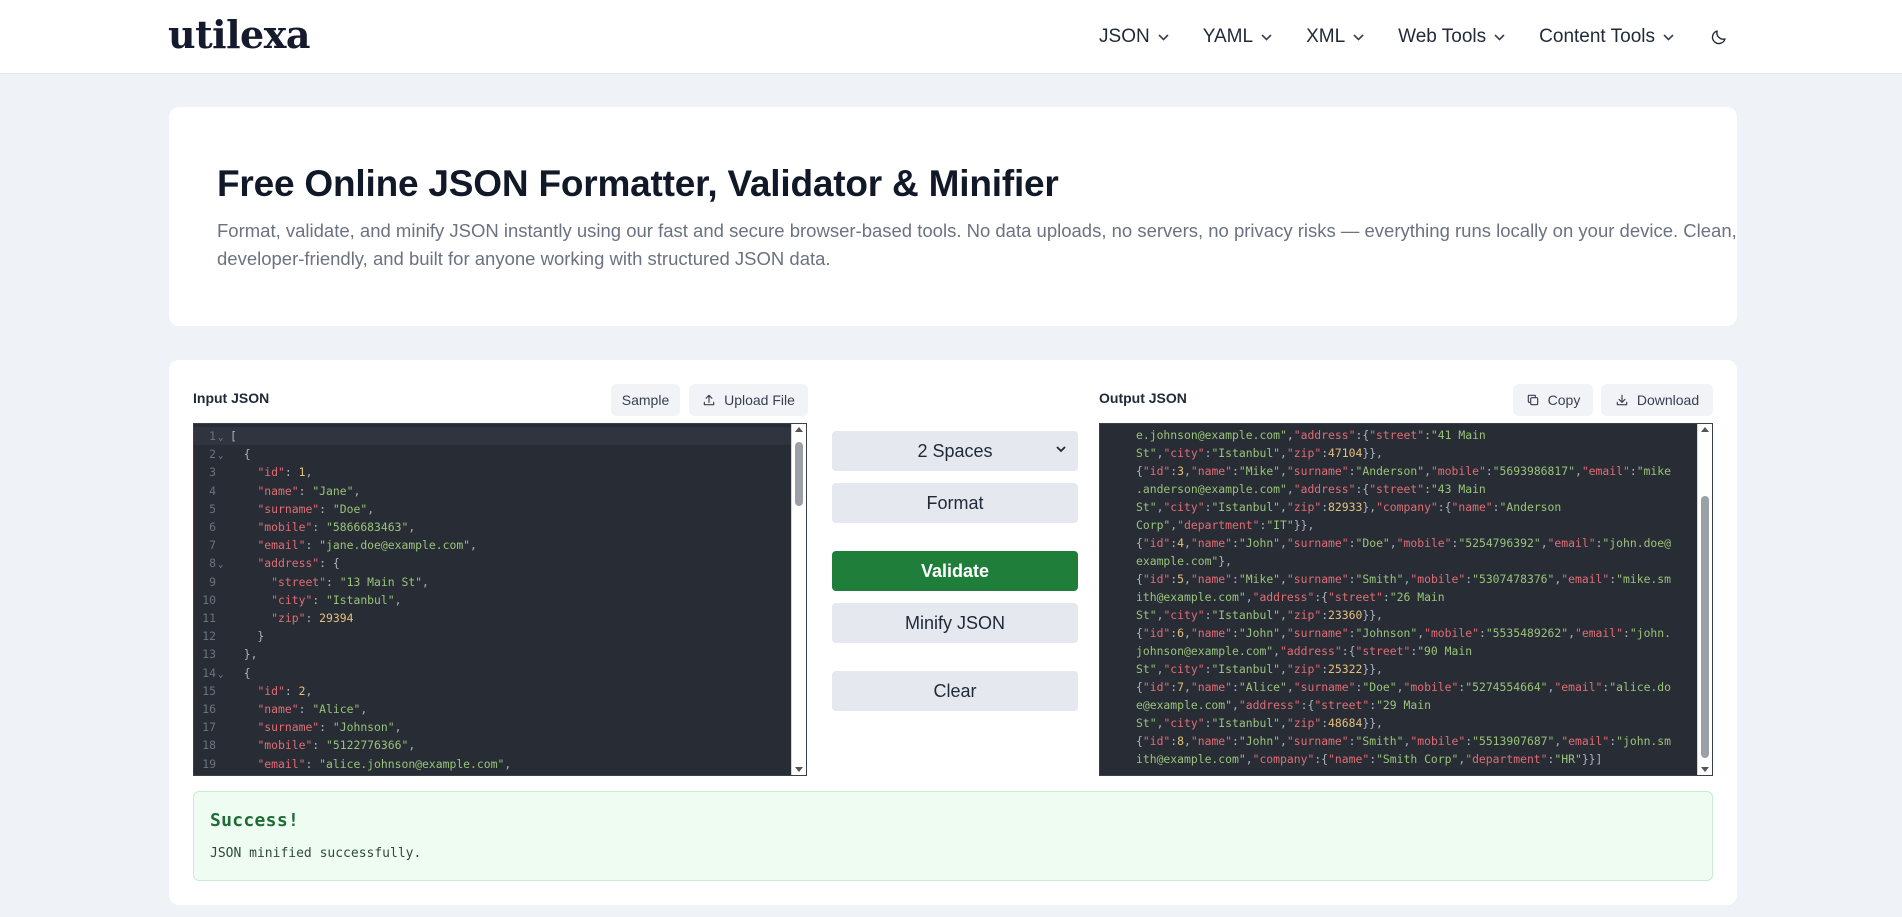 The image size is (1902, 917). I want to click on code-token: 82933, so click(1345, 507).